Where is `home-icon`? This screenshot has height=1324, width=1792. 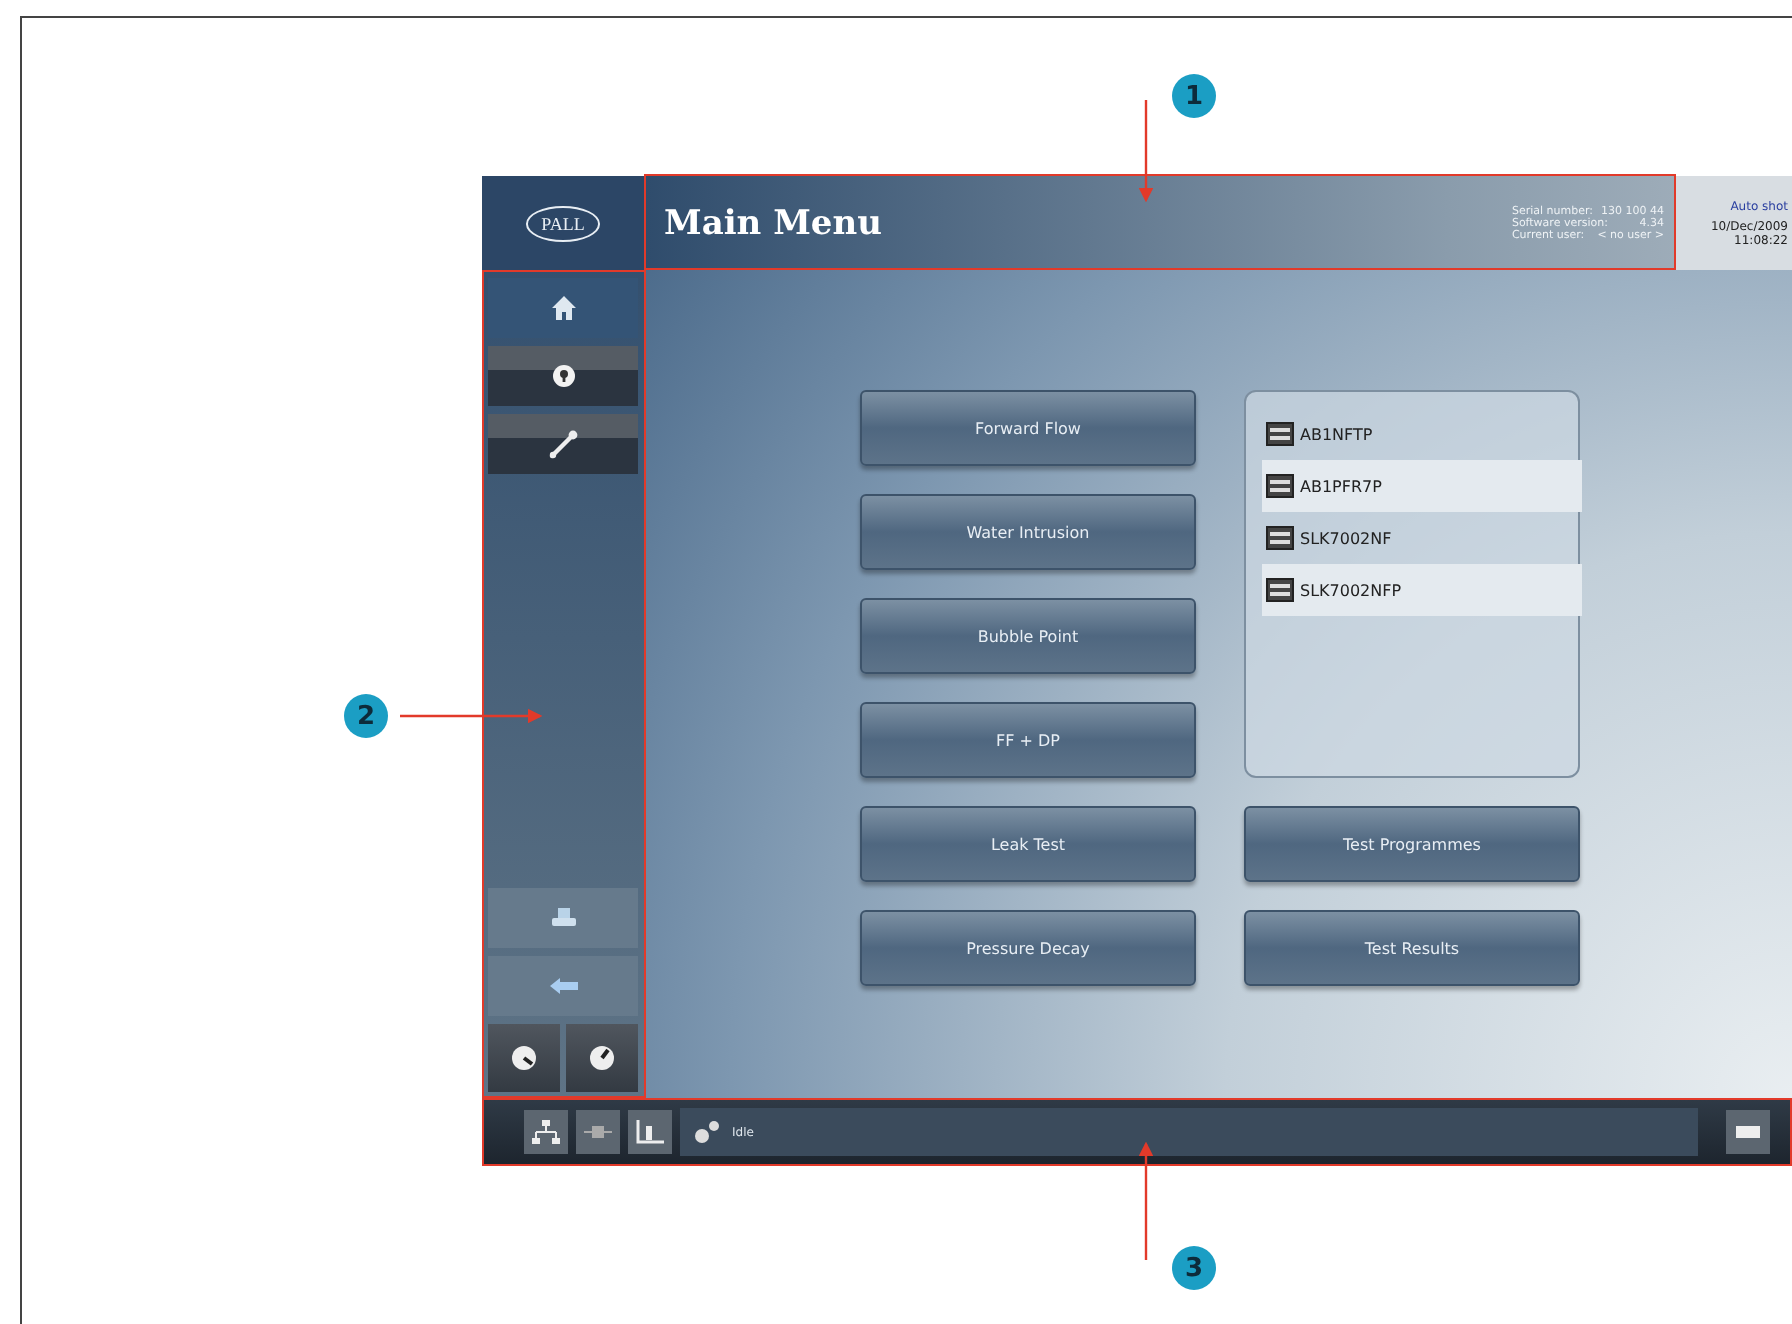 home-icon is located at coordinates (563, 308).